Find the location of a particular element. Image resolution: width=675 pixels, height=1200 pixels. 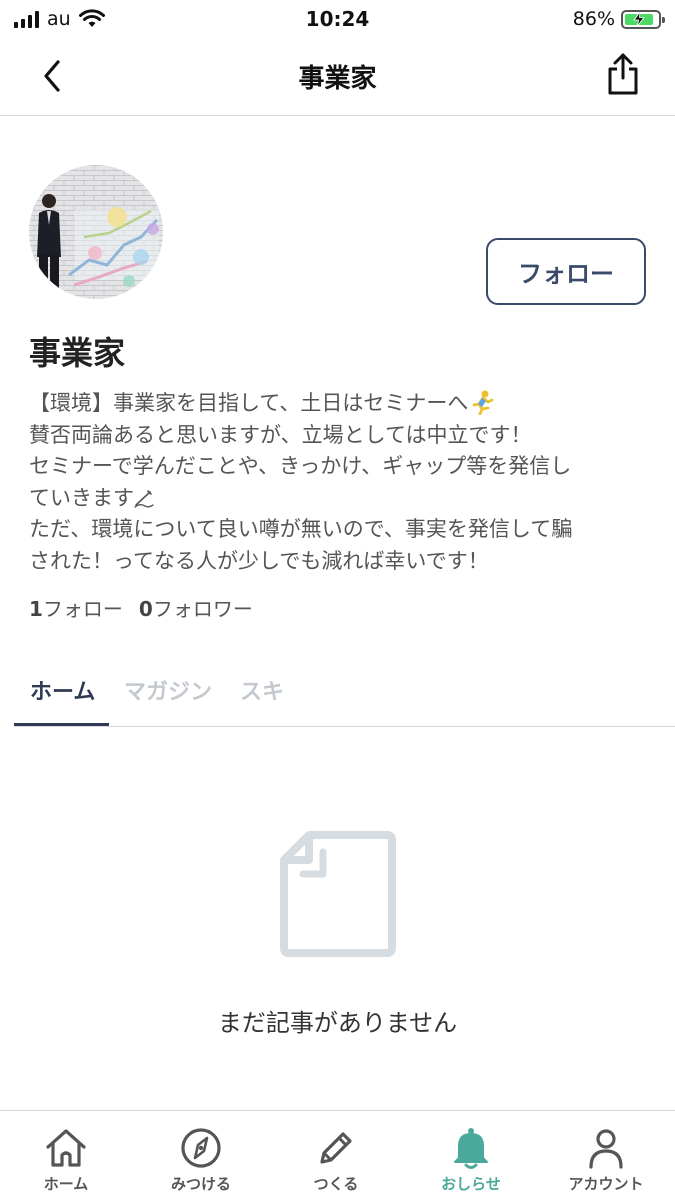

bio-line: 【環境】事業家を目指して、土日はセミナーへ is located at coordinates (341, 404).